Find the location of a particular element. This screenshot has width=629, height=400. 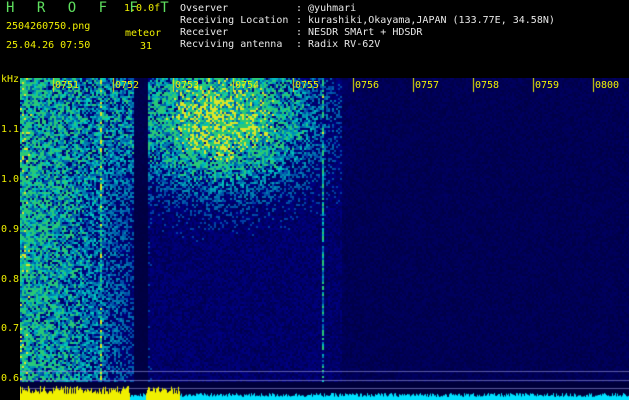

time-label: 0759 is located at coordinates (547, 85).